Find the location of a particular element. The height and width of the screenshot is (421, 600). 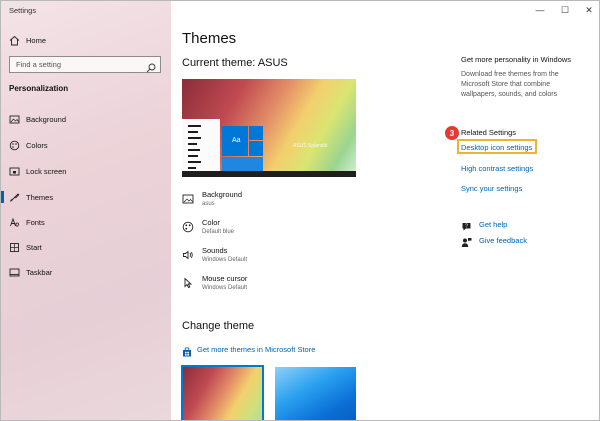

setting-title: Mouse cursor is located at coordinates (225, 278).